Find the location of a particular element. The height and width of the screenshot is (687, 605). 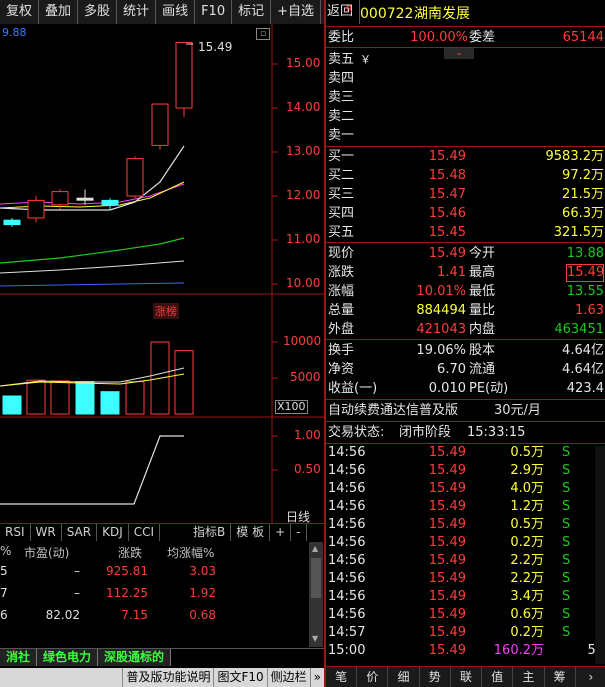

detail-tab-3: 势 is located at coordinates (435, 677).